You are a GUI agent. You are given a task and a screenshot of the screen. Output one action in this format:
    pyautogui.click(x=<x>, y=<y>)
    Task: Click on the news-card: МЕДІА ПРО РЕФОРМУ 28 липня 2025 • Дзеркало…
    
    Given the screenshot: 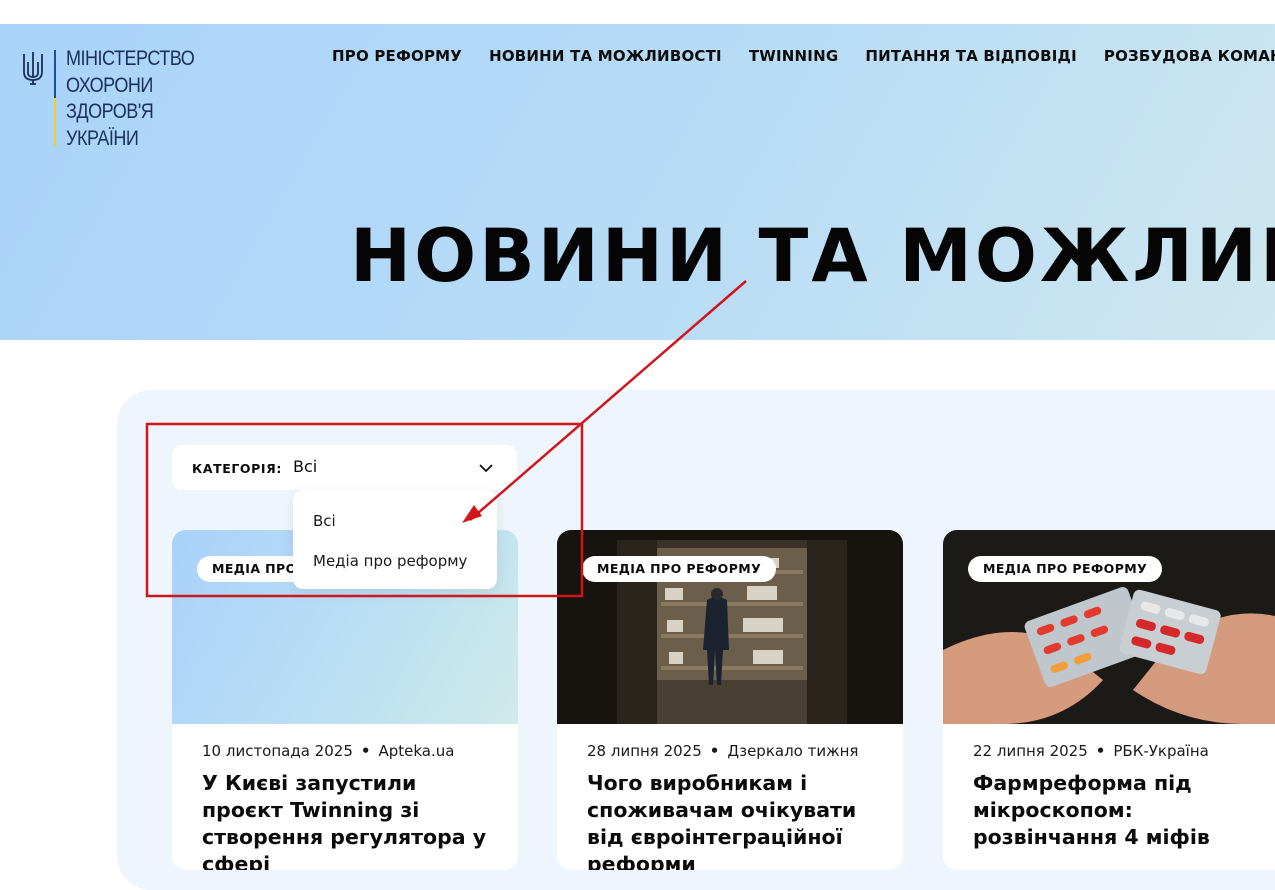 What is the action you would take?
    pyautogui.click(x=730, y=700)
    